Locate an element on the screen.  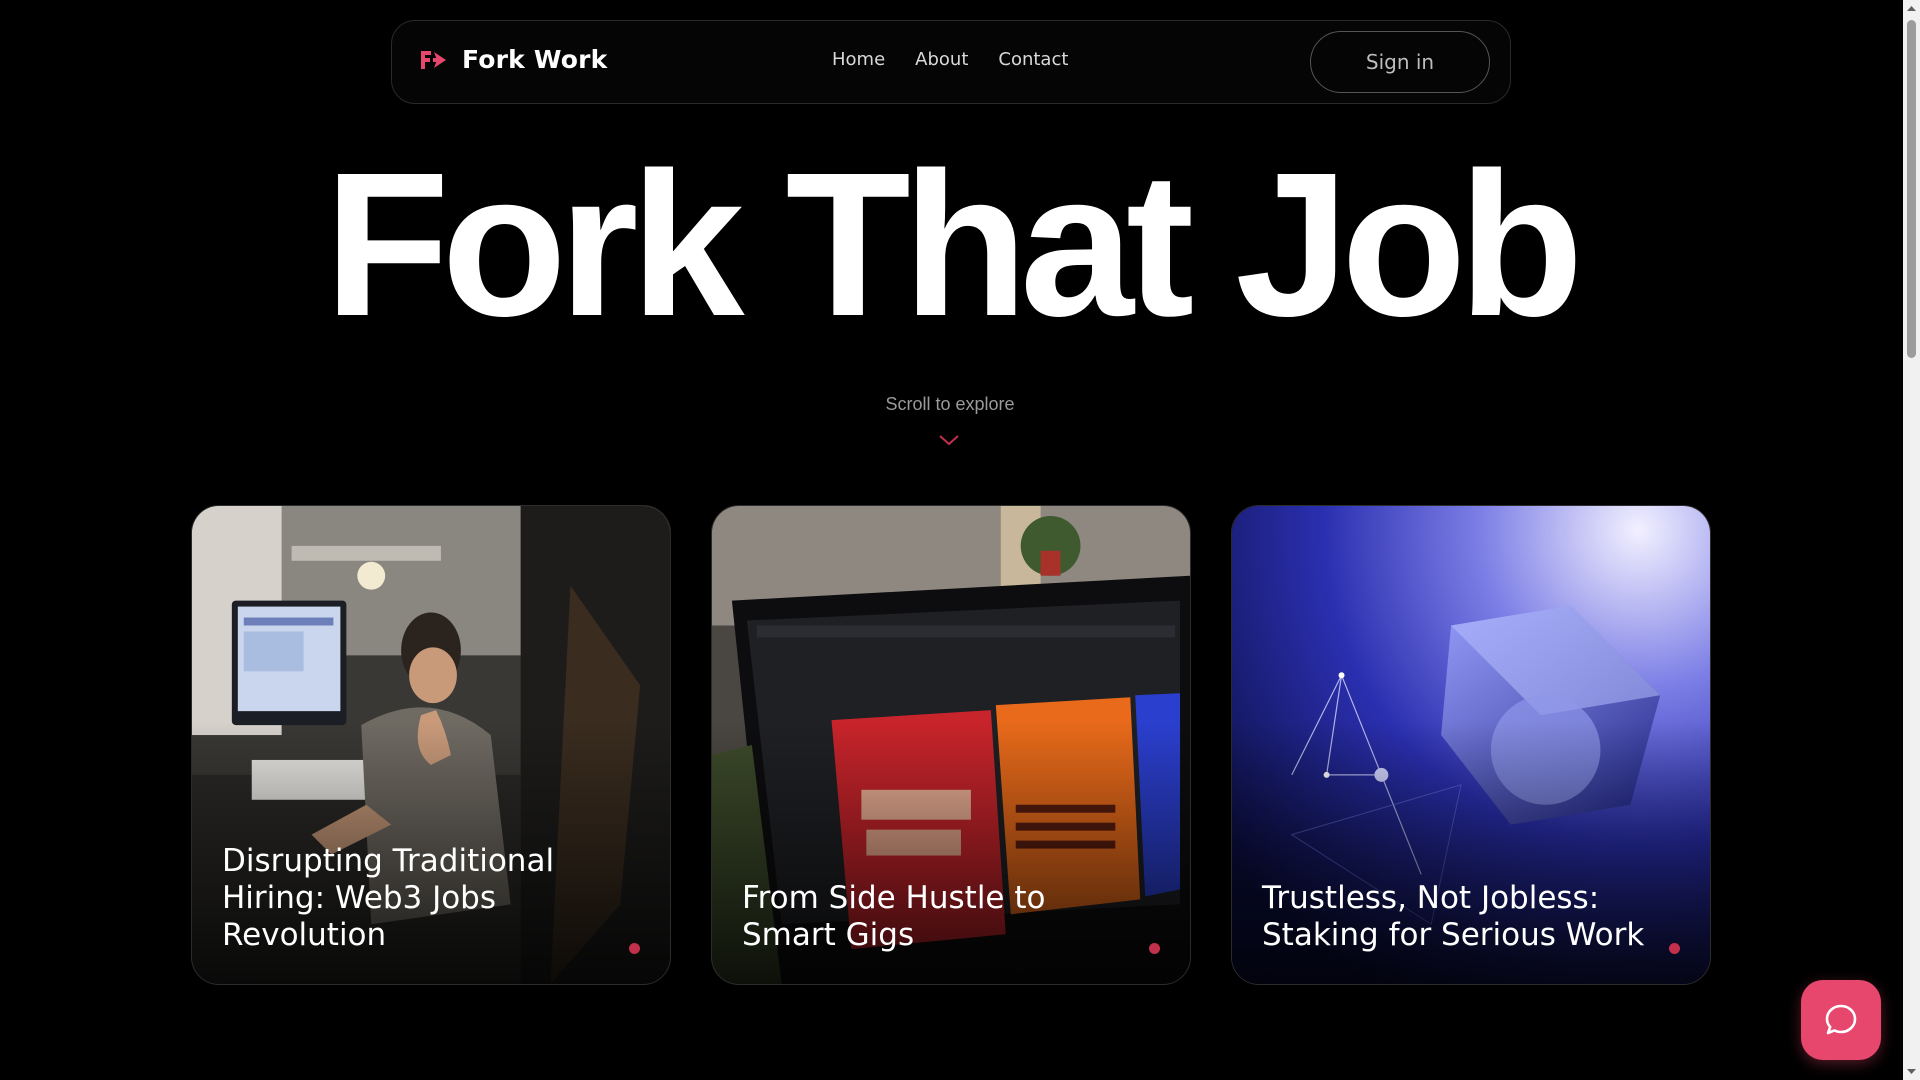
nav-home: Home is located at coordinates (858, 59).